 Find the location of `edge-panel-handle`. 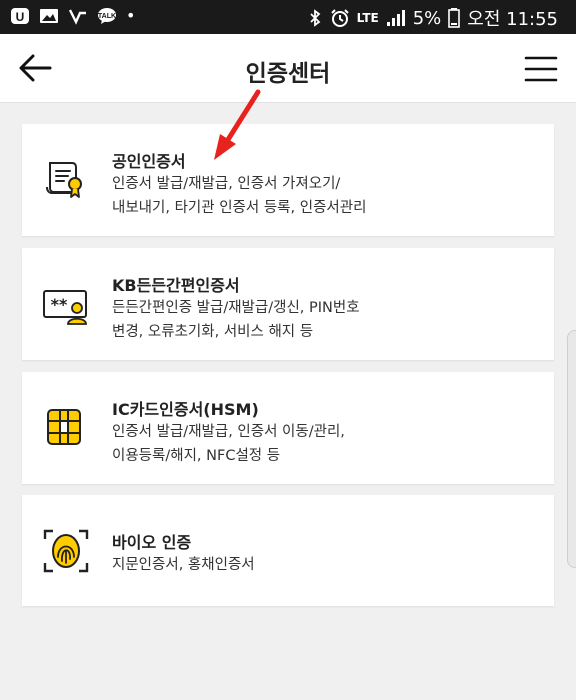

edge-panel-handle is located at coordinates (571, 449).